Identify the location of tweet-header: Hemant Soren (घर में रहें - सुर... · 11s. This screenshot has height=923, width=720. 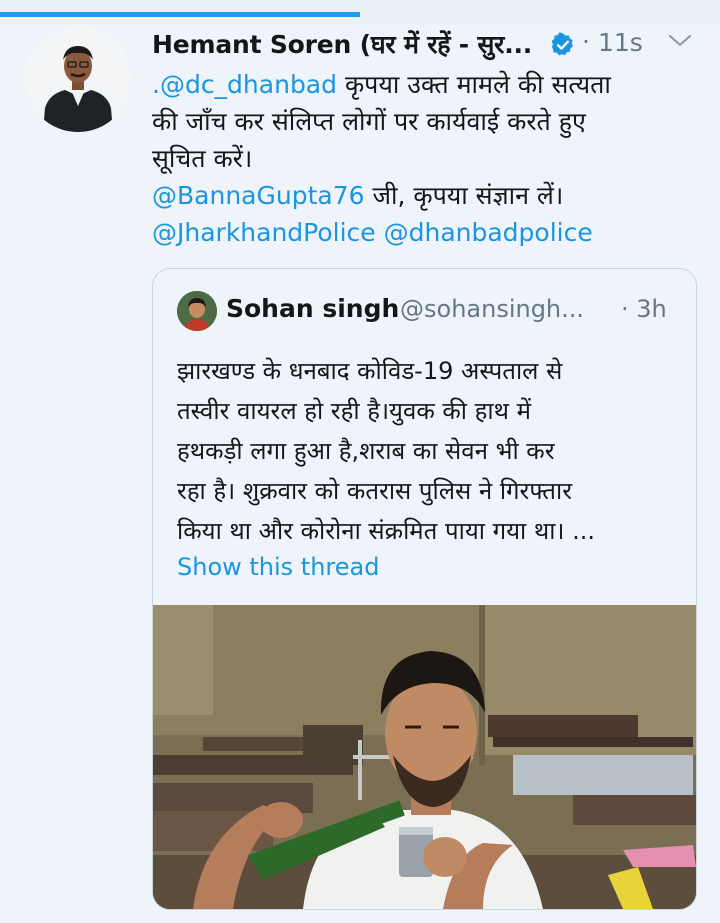
(427, 45).